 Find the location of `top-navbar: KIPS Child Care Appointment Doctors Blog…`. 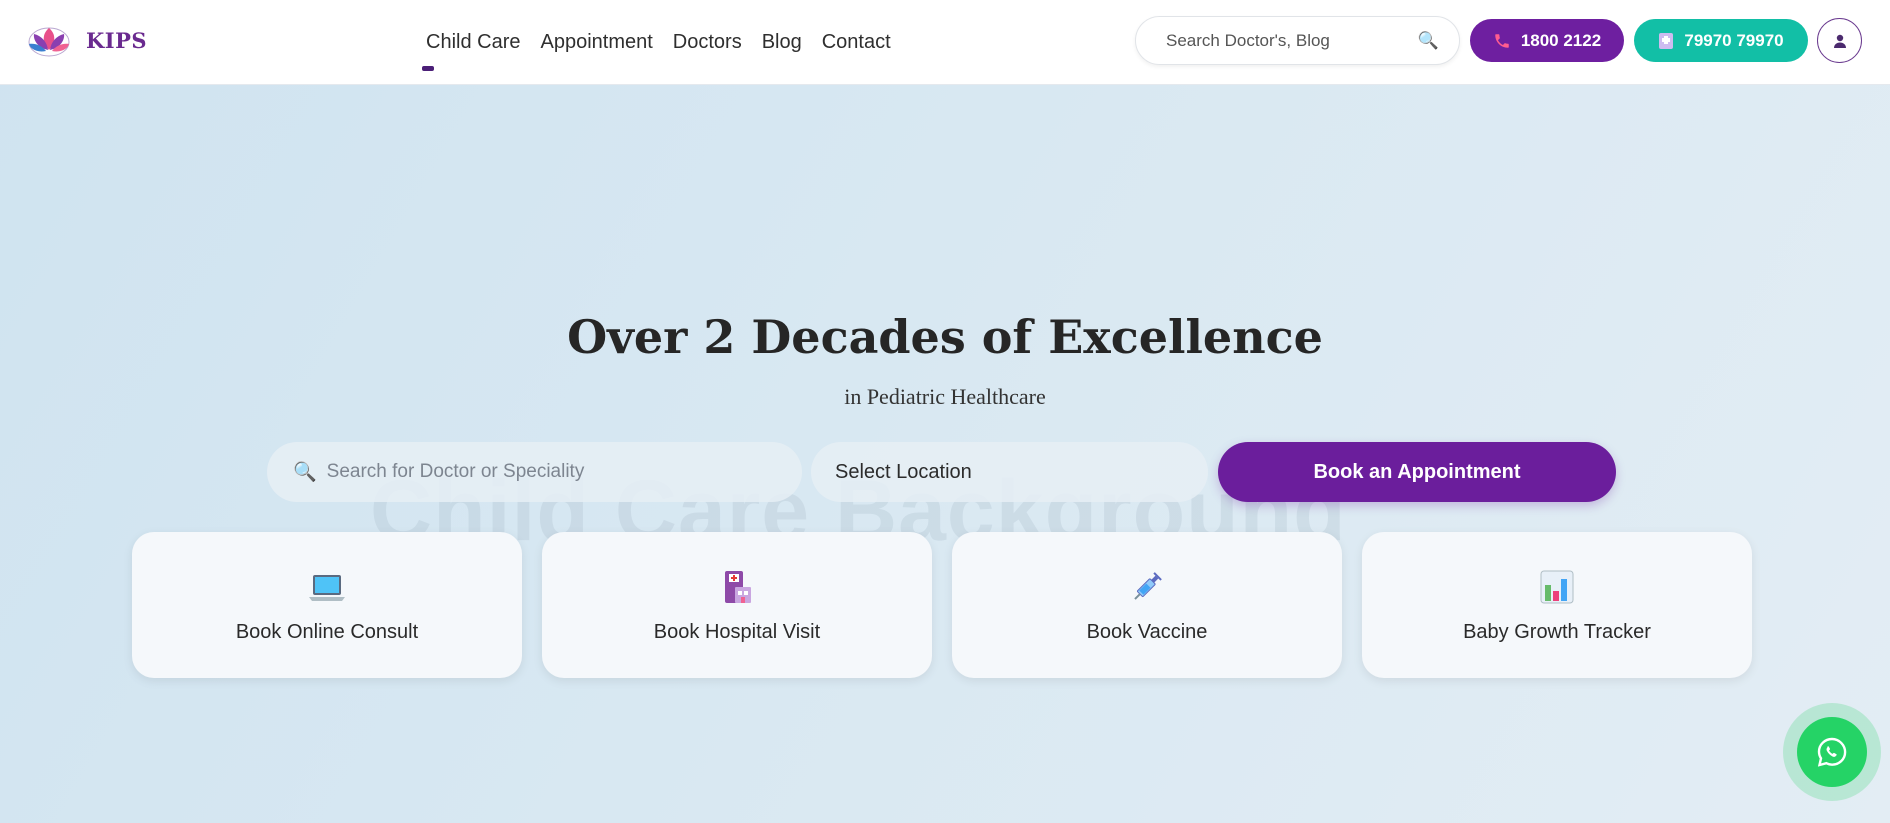

top-navbar: KIPS Child Care Appointment Doctors Blog… is located at coordinates (945, 42).